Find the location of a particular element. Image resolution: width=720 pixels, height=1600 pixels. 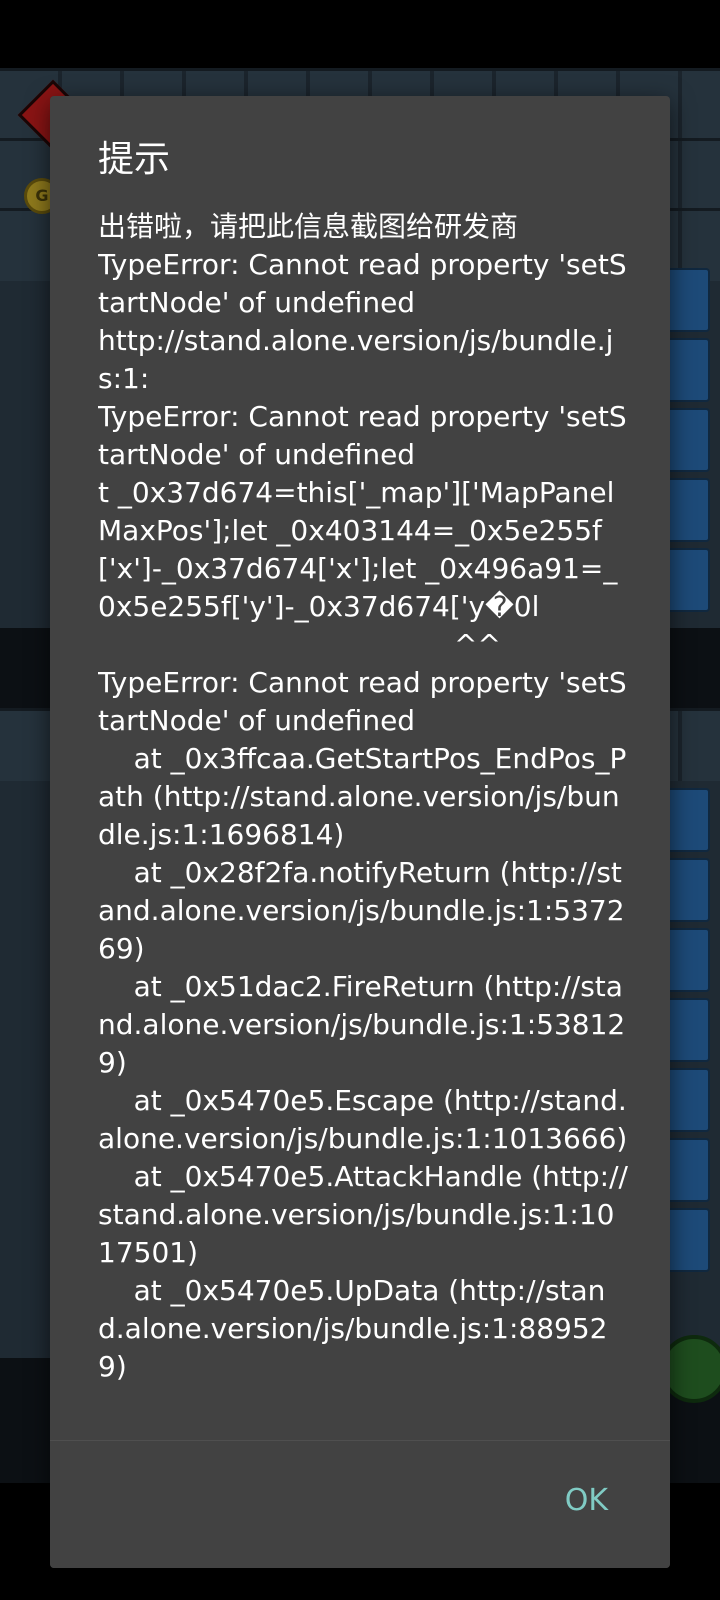

dialog-button-bar: OK is located at coordinates (360, 1504).